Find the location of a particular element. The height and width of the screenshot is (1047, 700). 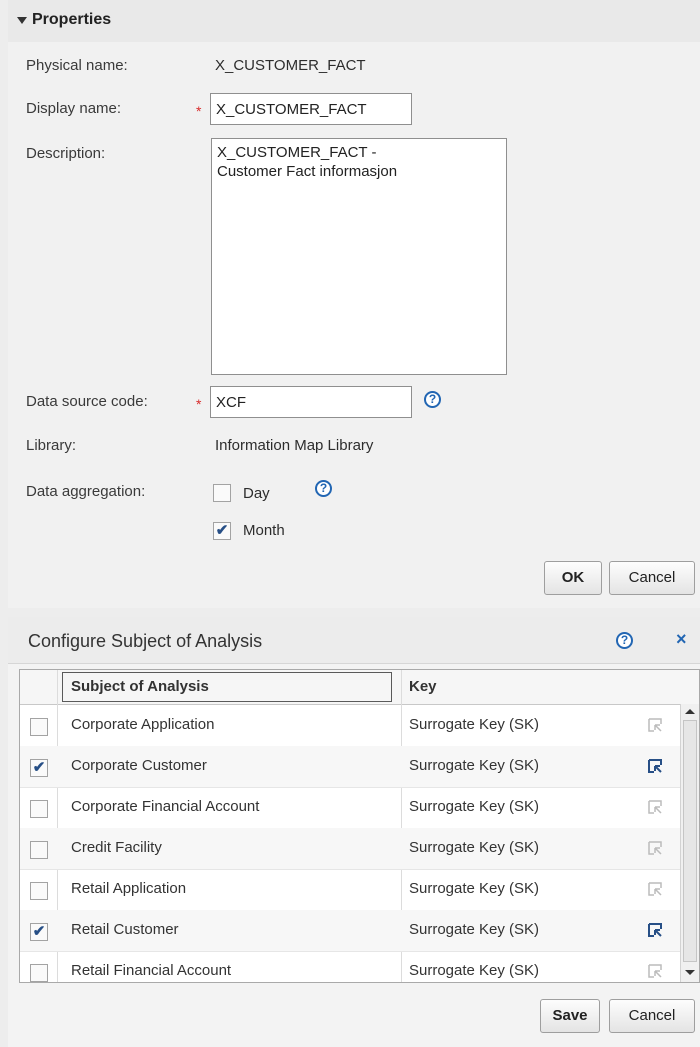

table-row: ✔ Corporate Customer Surrogate Key (SK) is located at coordinates (359, 767).